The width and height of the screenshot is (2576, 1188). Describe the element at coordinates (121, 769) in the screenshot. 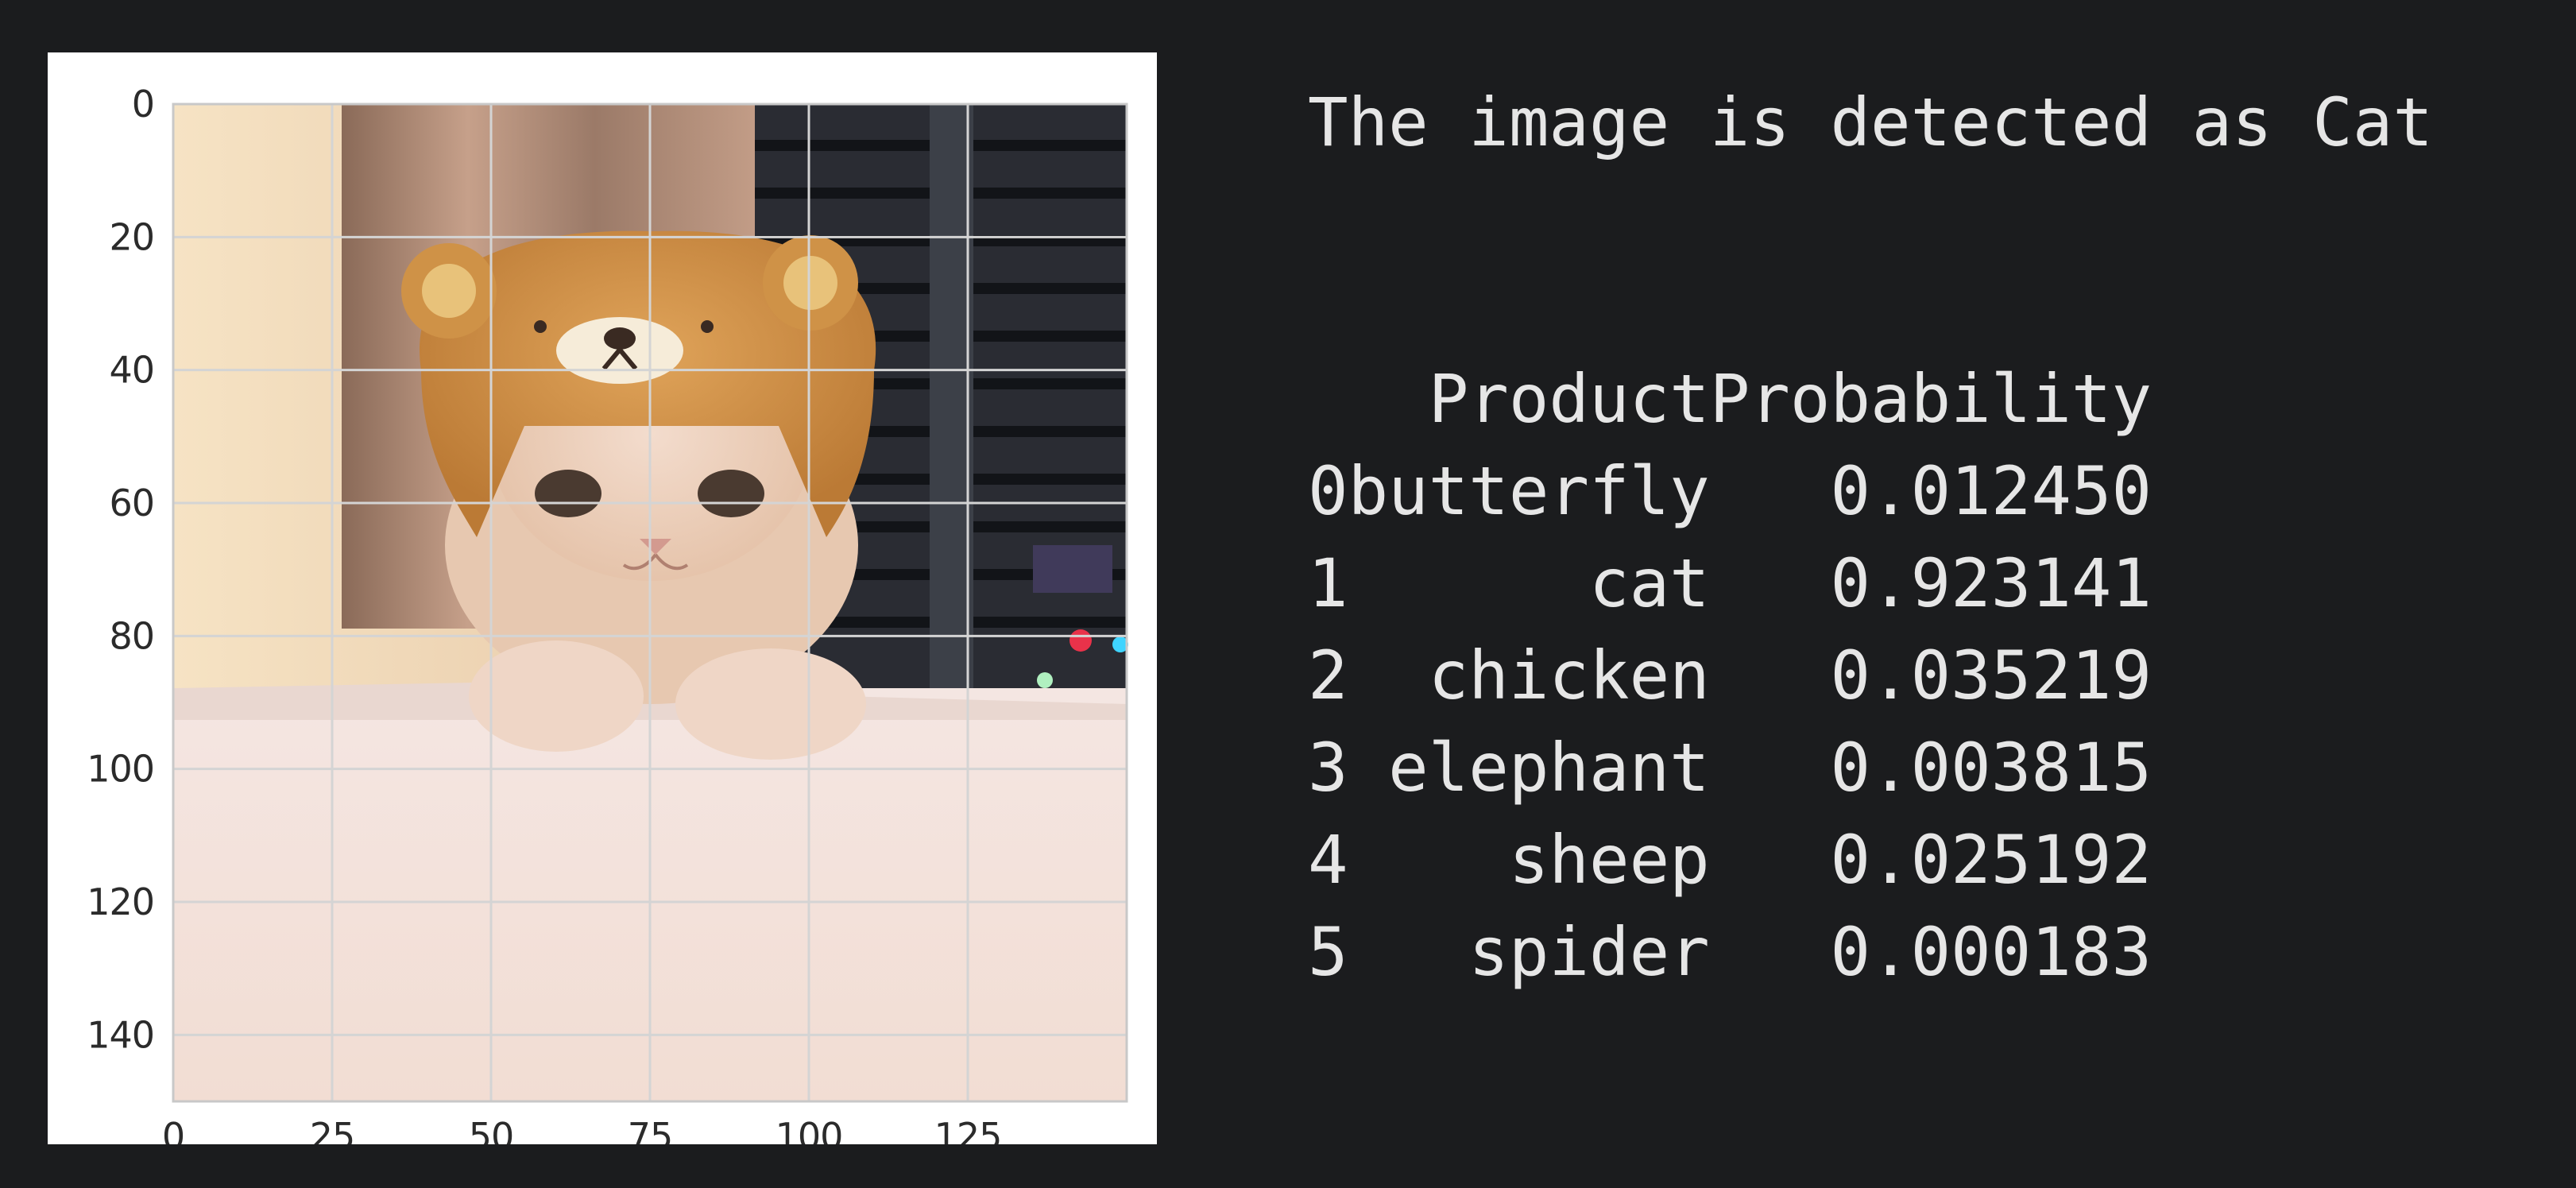

I see `y-tick-label: 100` at that location.